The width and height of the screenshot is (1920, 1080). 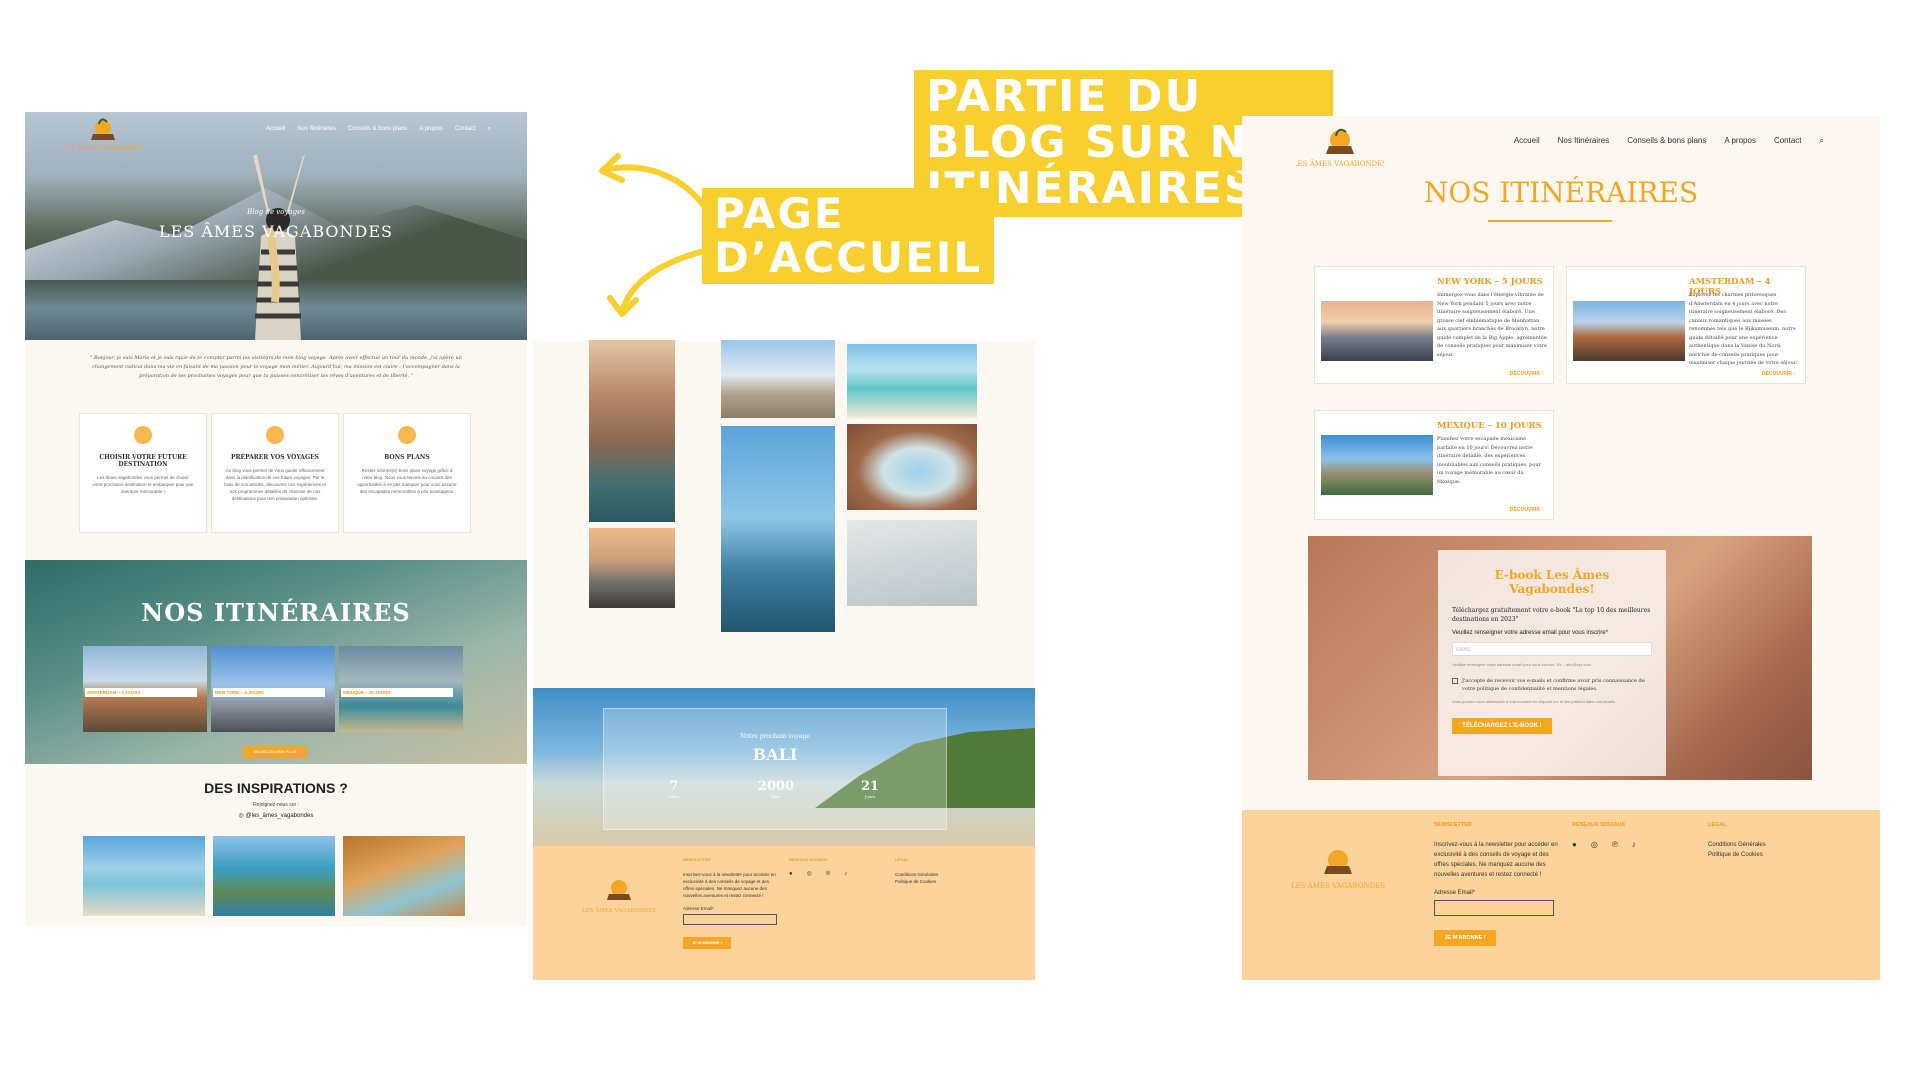 What do you see at coordinates (1552, 582) in the screenshot?
I see `ebook-title: E-book Les Âmes Vagabondes!` at bounding box center [1552, 582].